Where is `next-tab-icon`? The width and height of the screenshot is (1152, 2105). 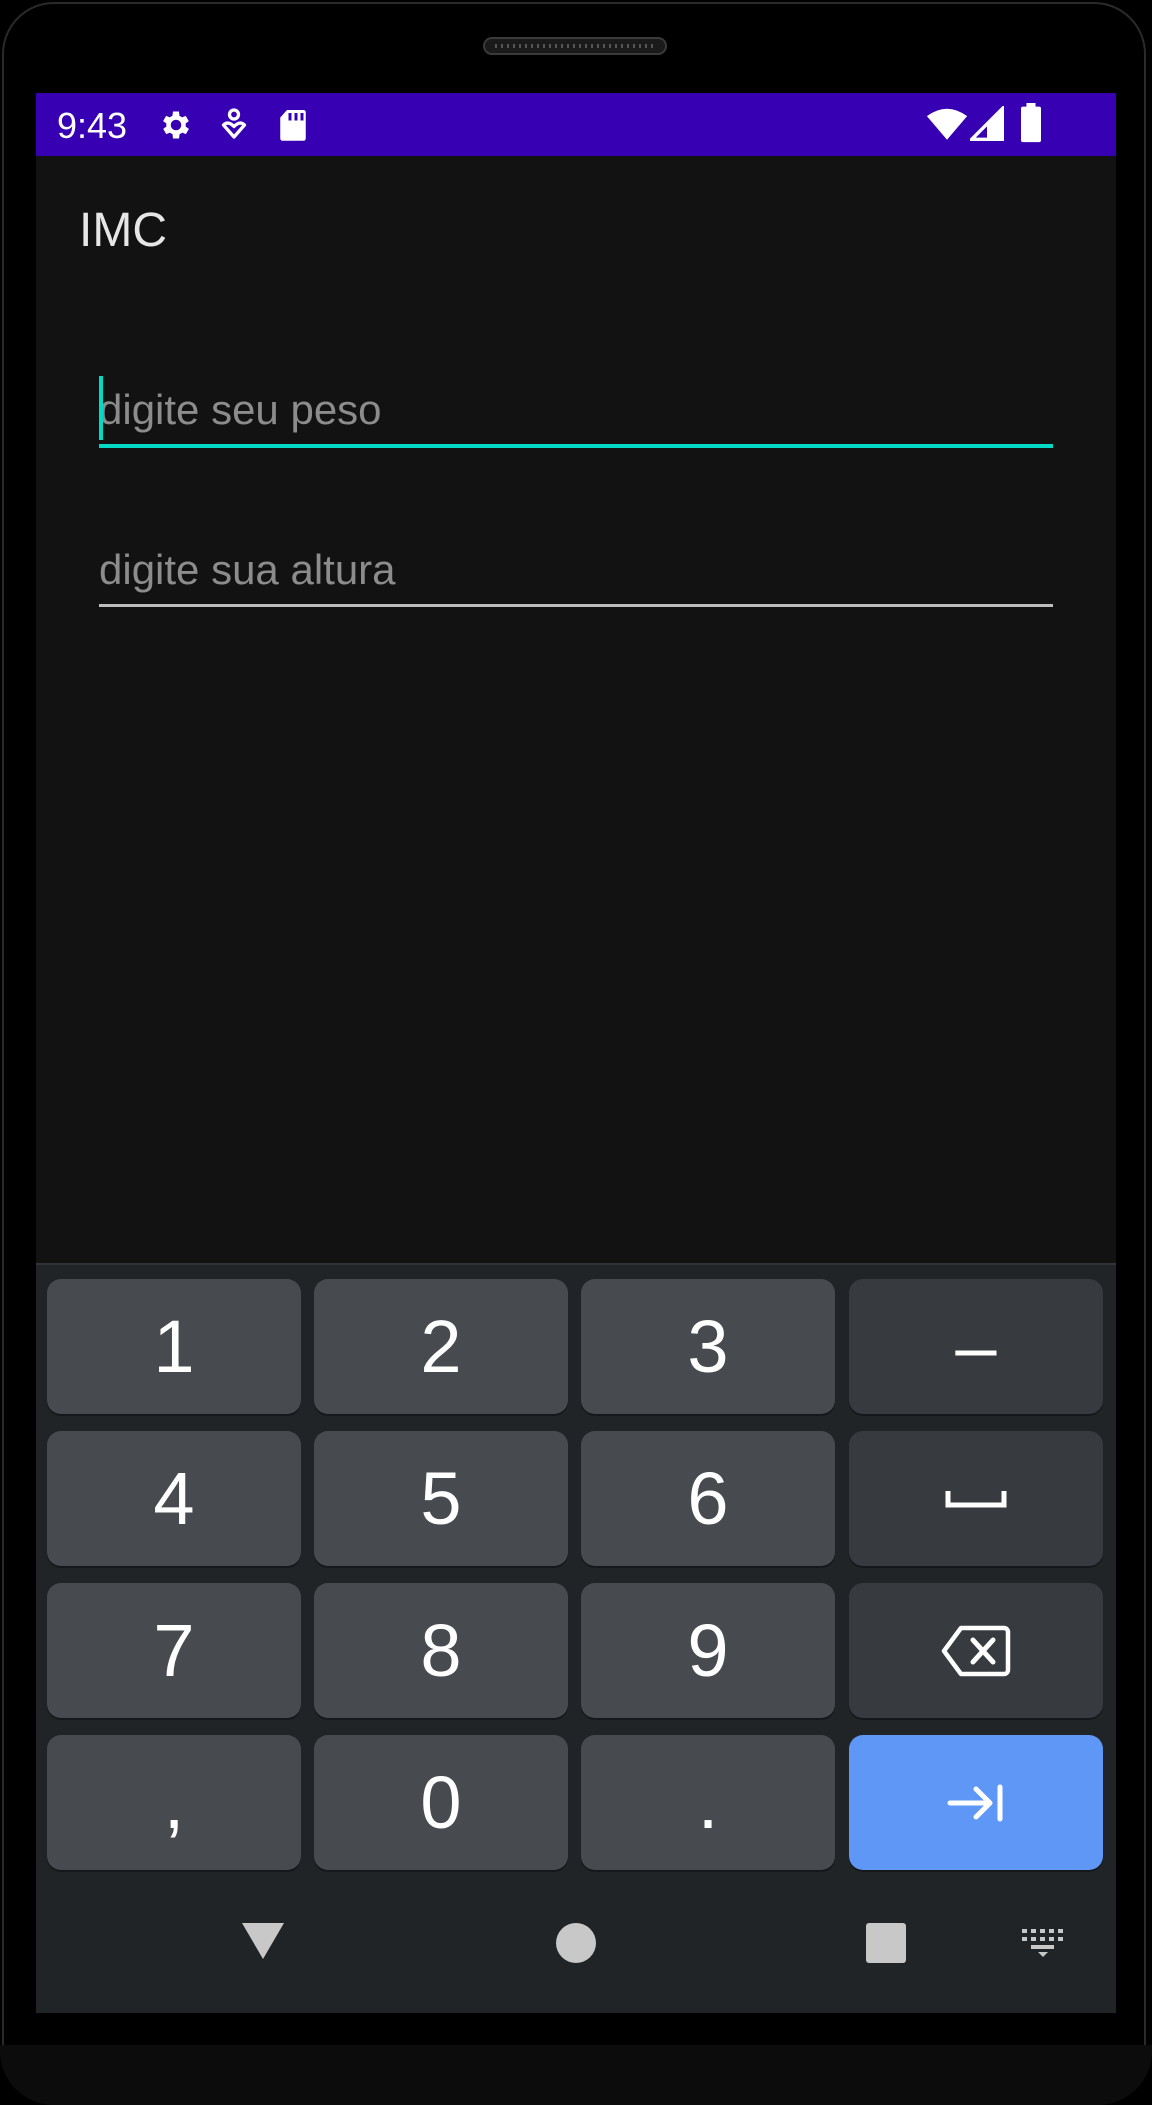 next-tab-icon is located at coordinates (975, 1802).